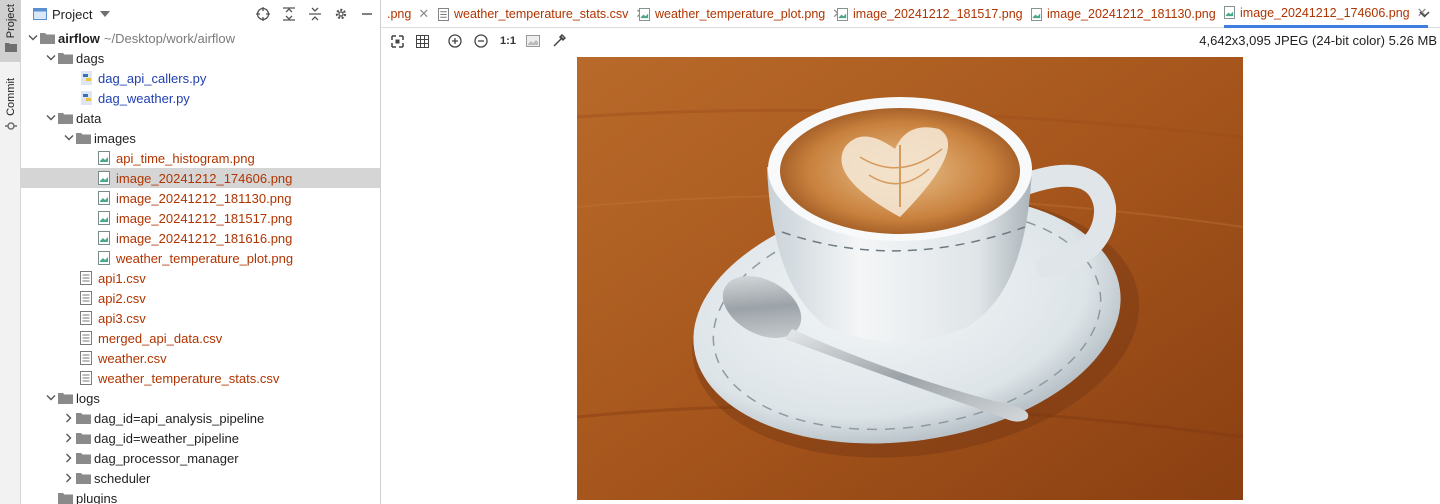 This screenshot has width=1440, height=504. Describe the element at coordinates (200, 318) in the screenshot. I see `tree-file: api3.csv` at that location.